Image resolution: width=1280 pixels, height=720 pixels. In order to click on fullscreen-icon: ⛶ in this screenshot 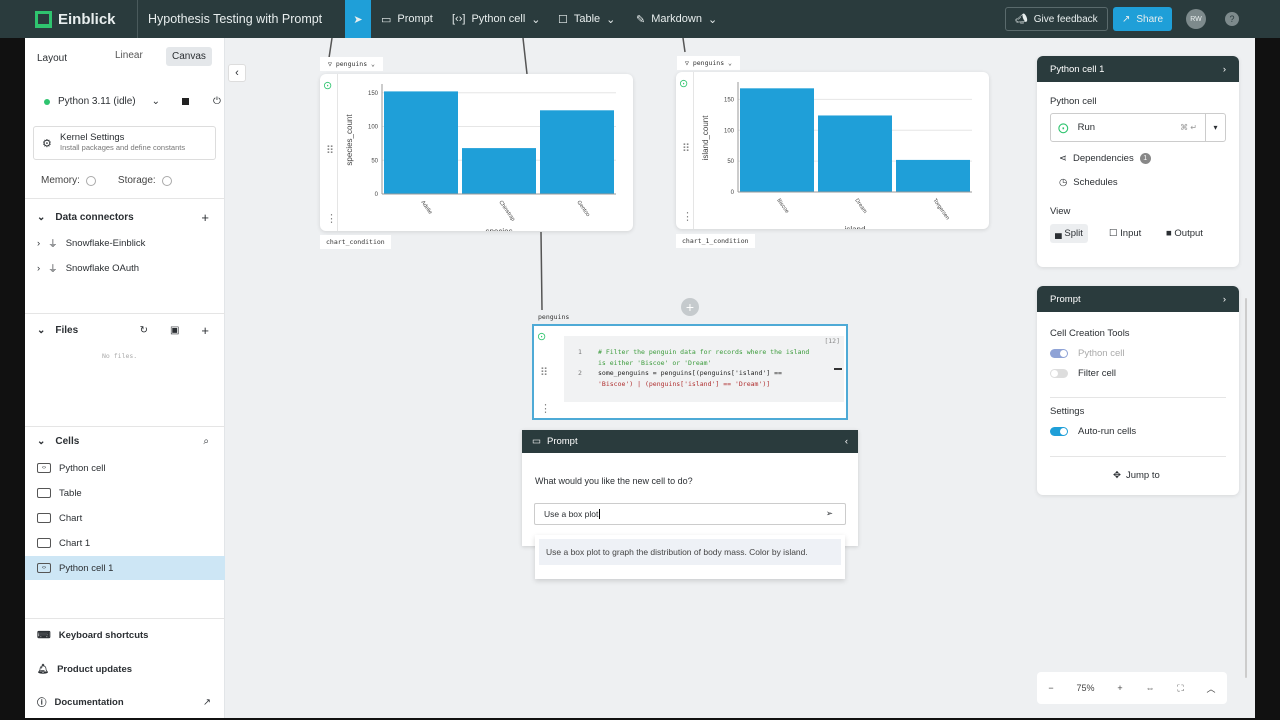, I will do `click(1180, 688)`.